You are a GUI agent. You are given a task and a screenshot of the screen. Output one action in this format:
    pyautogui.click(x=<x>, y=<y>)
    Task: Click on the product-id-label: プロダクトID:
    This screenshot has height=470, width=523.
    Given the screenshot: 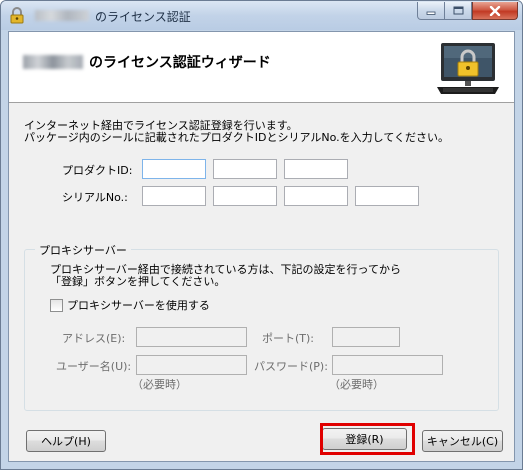 What is the action you would take?
    pyautogui.click(x=97, y=170)
    